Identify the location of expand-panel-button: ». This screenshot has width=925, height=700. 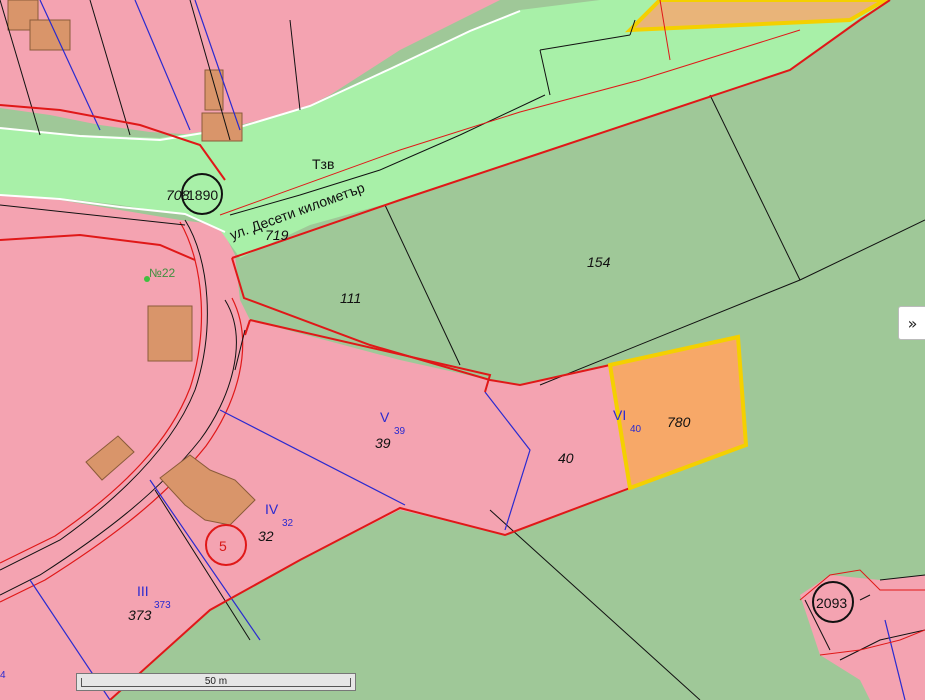
(911, 323).